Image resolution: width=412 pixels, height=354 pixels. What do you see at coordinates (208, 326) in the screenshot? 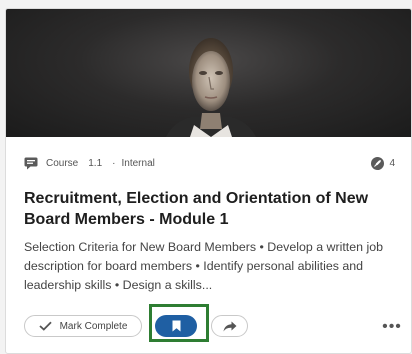
I see `card-actions: Mark Complete •••` at bounding box center [208, 326].